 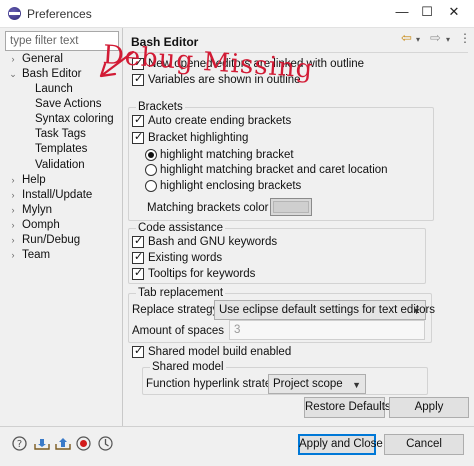 I want to click on footer-divider, so click(x=237, y=426).